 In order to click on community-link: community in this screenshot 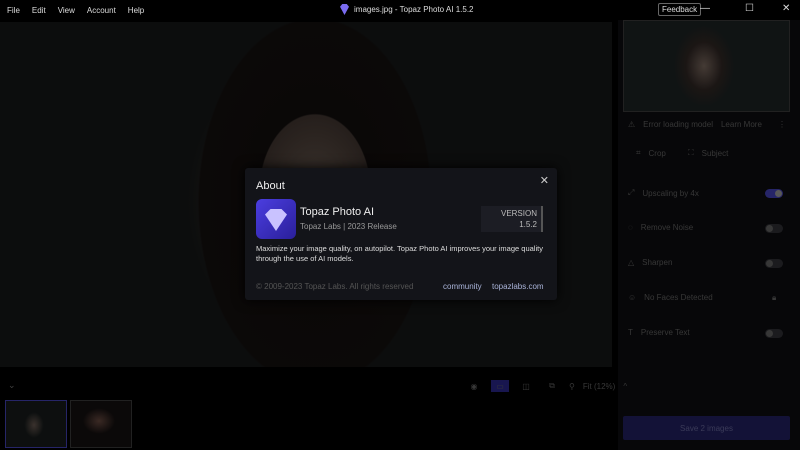, I will do `click(462, 286)`.